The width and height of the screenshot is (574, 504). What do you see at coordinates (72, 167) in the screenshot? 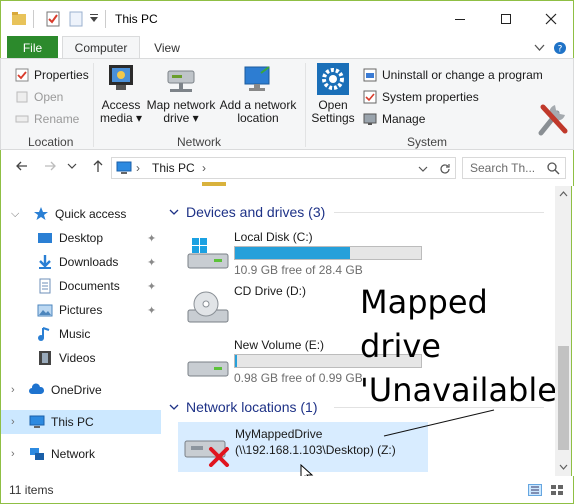
I see `recent-locations-button` at bounding box center [72, 167].